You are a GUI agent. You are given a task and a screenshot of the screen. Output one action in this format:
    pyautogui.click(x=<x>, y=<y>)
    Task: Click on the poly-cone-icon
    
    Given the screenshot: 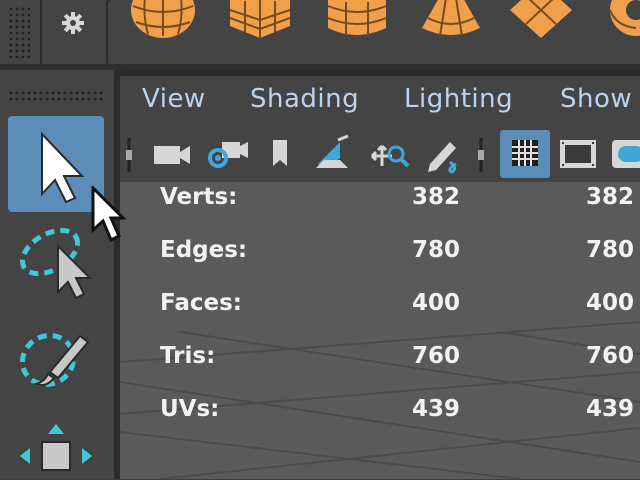 What is the action you would take?
    pyautogui.click(x=451, y=20)
    